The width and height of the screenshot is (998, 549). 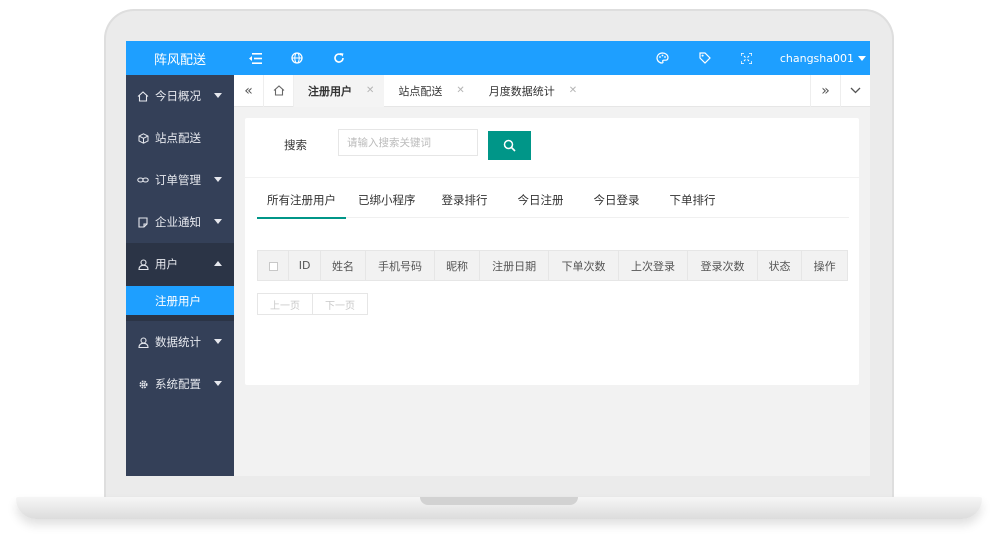 What do you see at coordinates (824, 265) in the screenshot?
I see `column-header-actions: 操作` at bounding box center [824, 265].